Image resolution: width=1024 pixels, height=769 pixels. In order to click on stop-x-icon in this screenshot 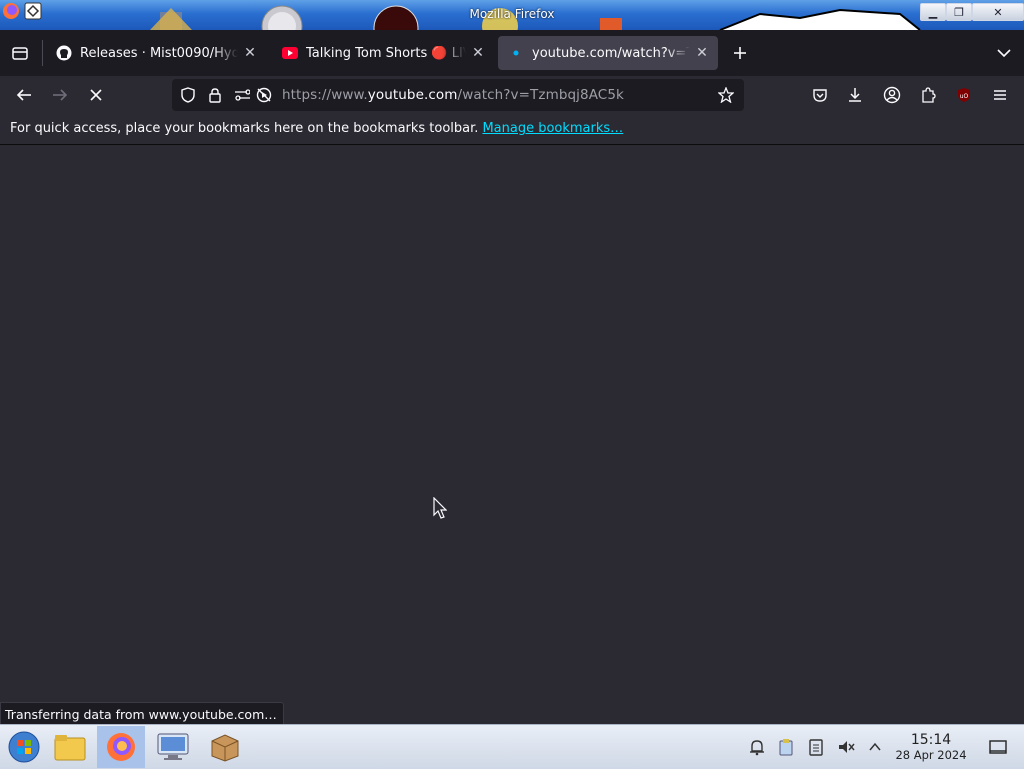, I will do `click(96, 95)`.